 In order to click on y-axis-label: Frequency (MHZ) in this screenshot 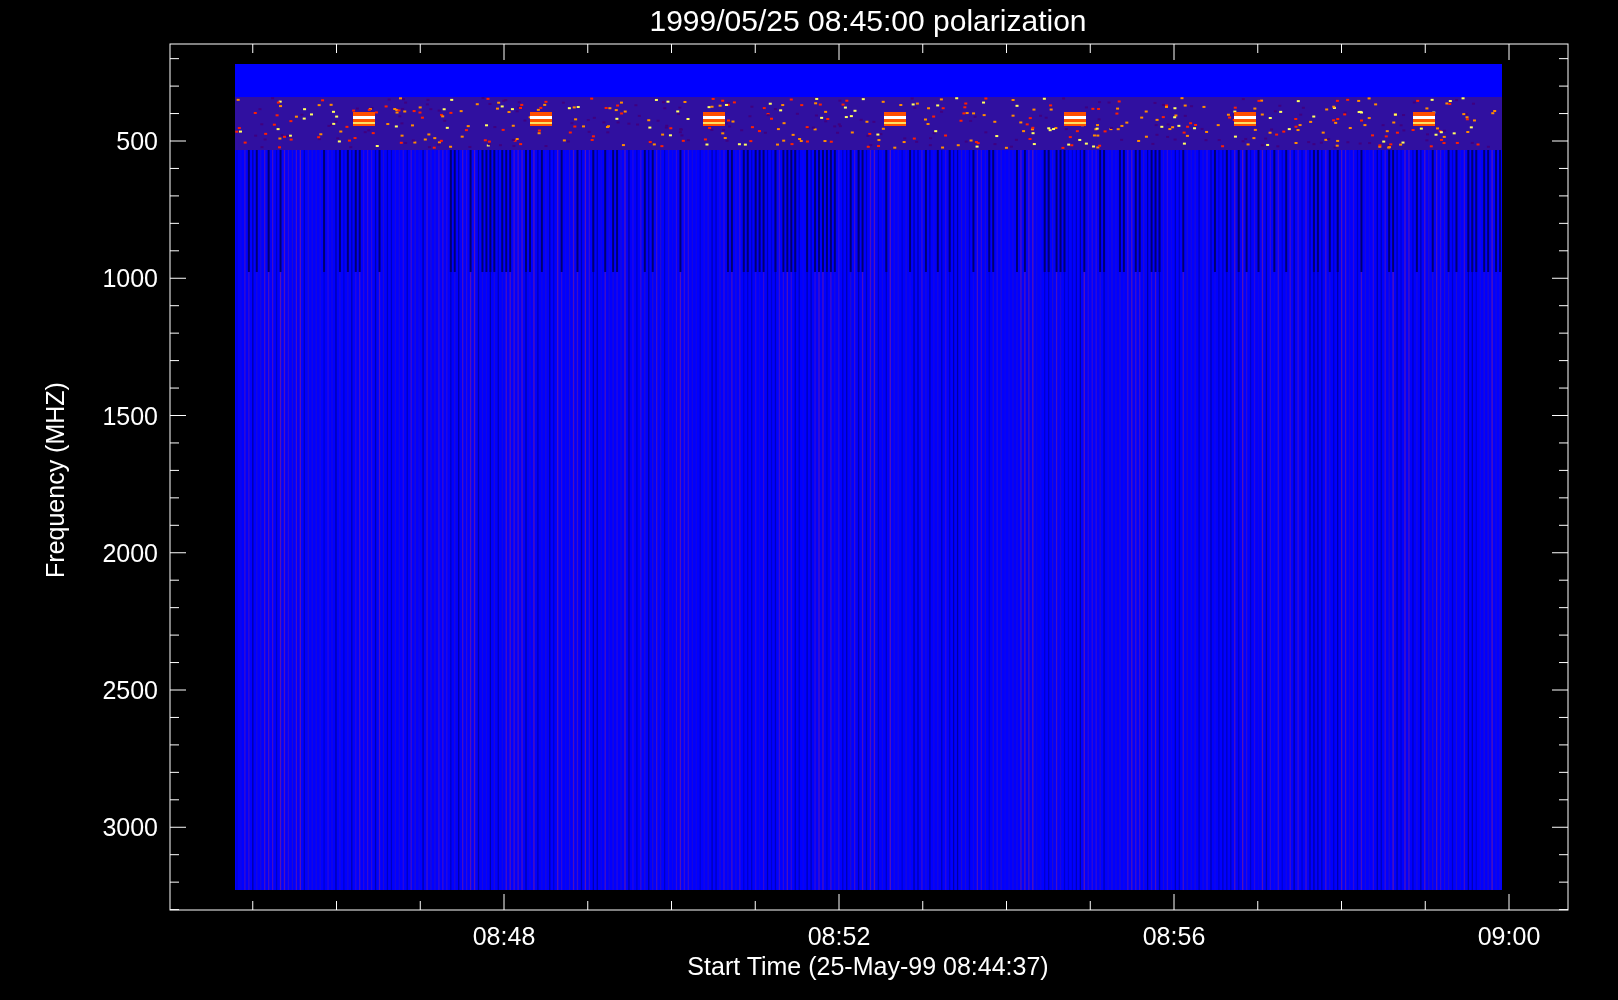, I will do `click(55, 480)`.